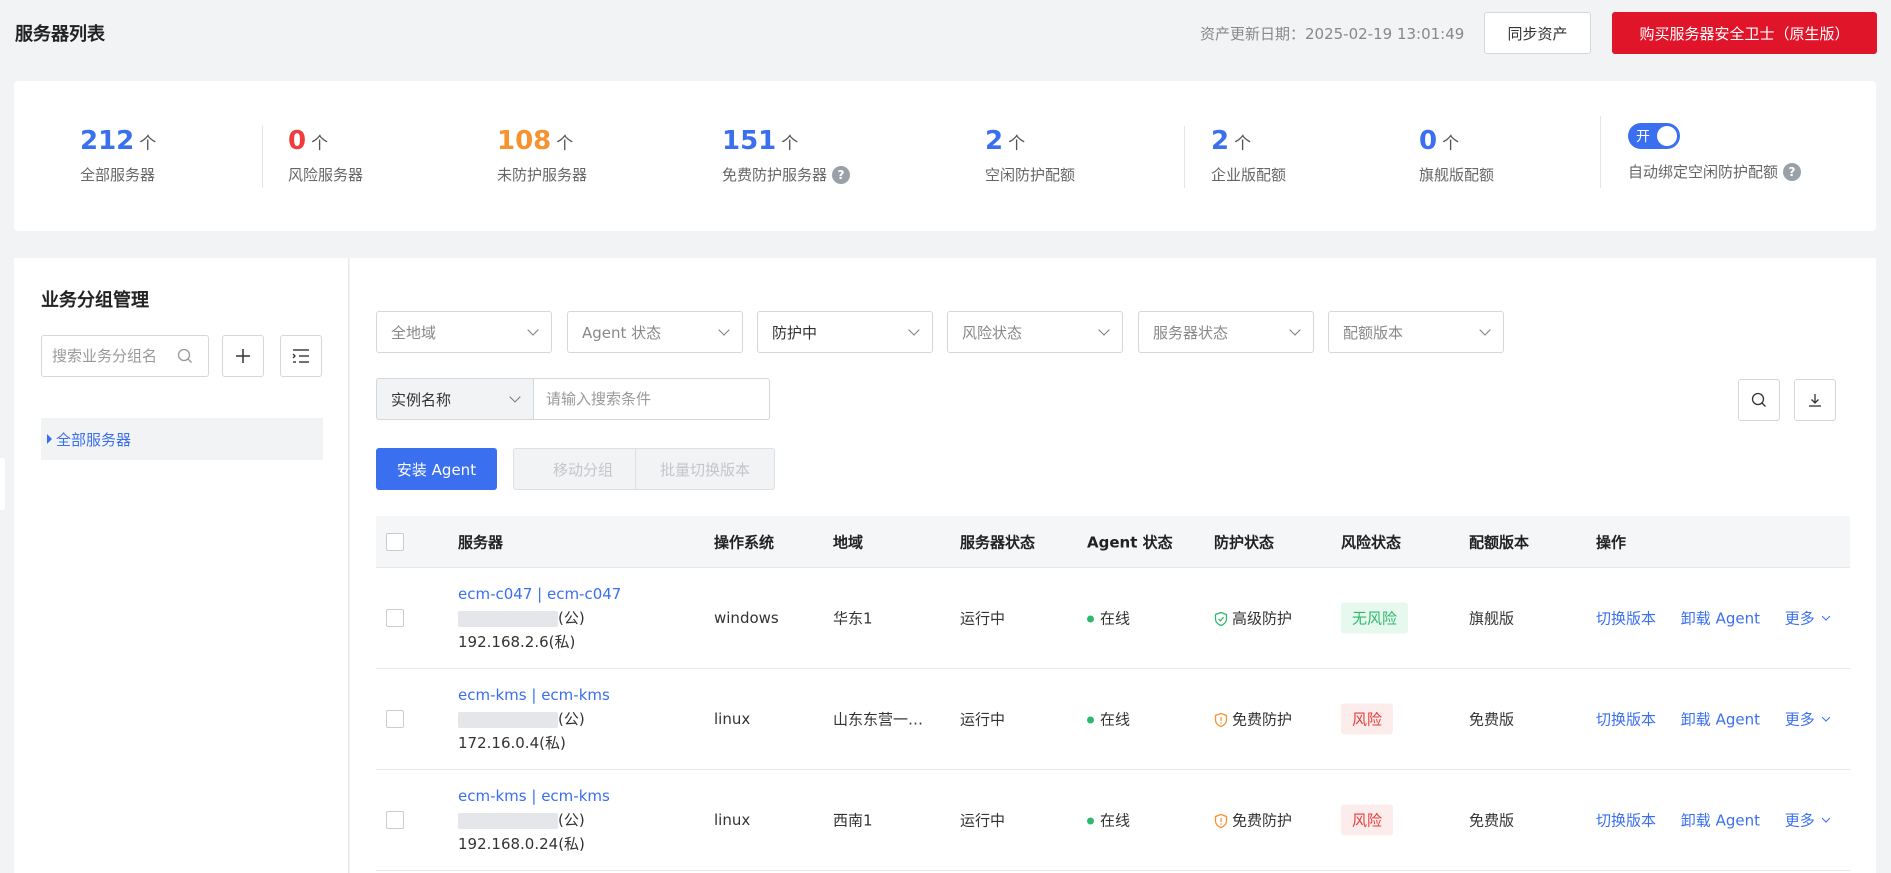  I want to click on risk-status-cell: 无风险, so click(1375, 618).